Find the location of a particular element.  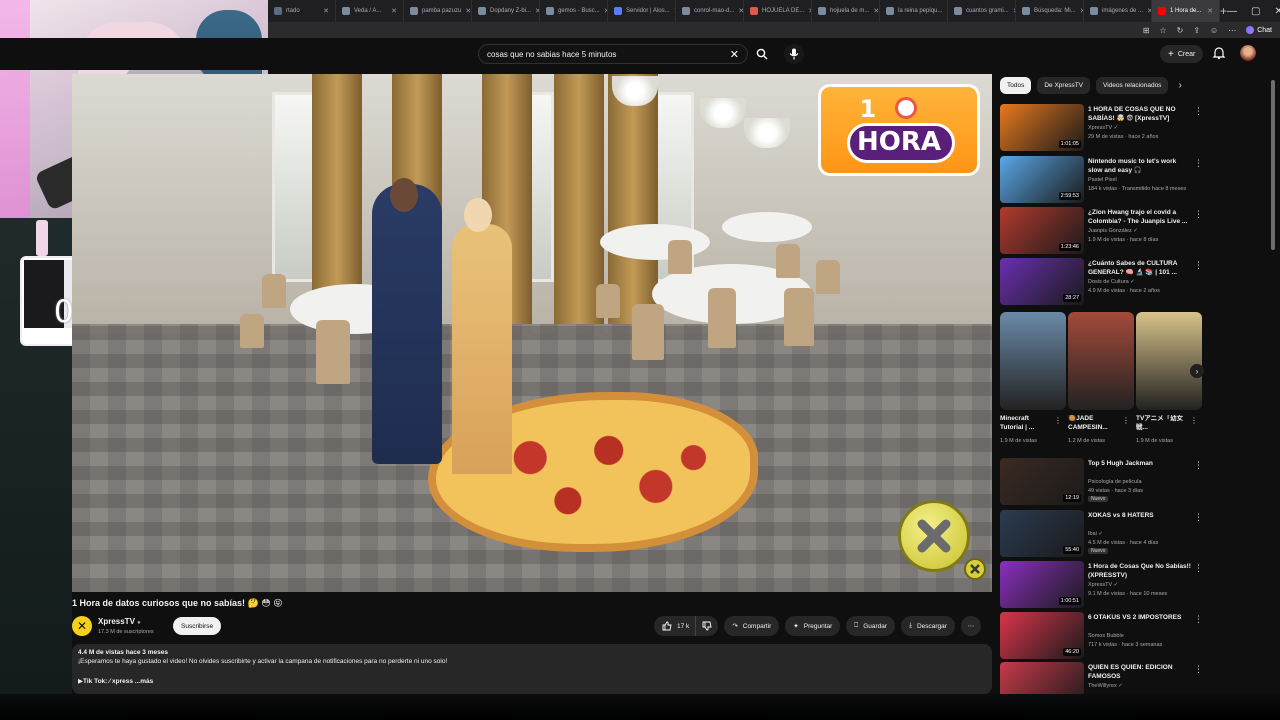

profile-icon: ☺ is located at coordinates (1214, 30).